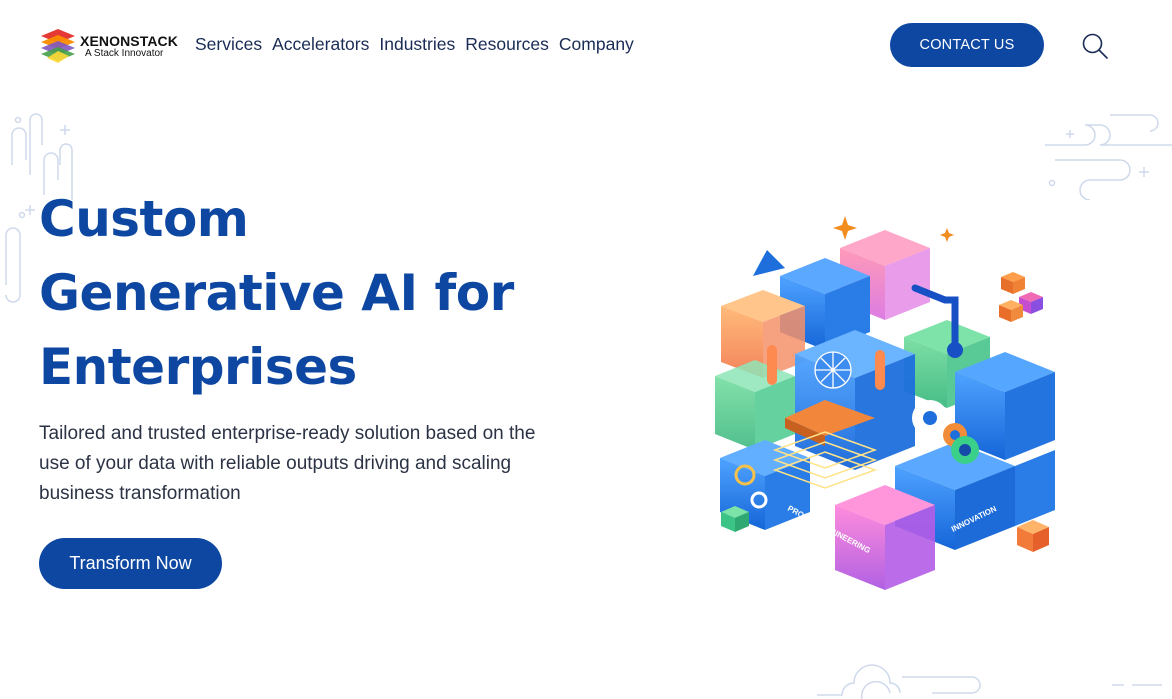 The height and width of the screenshot is (699, 1172). I want to click on hero-title-line-2: Generative AI for, so click(276, 293).